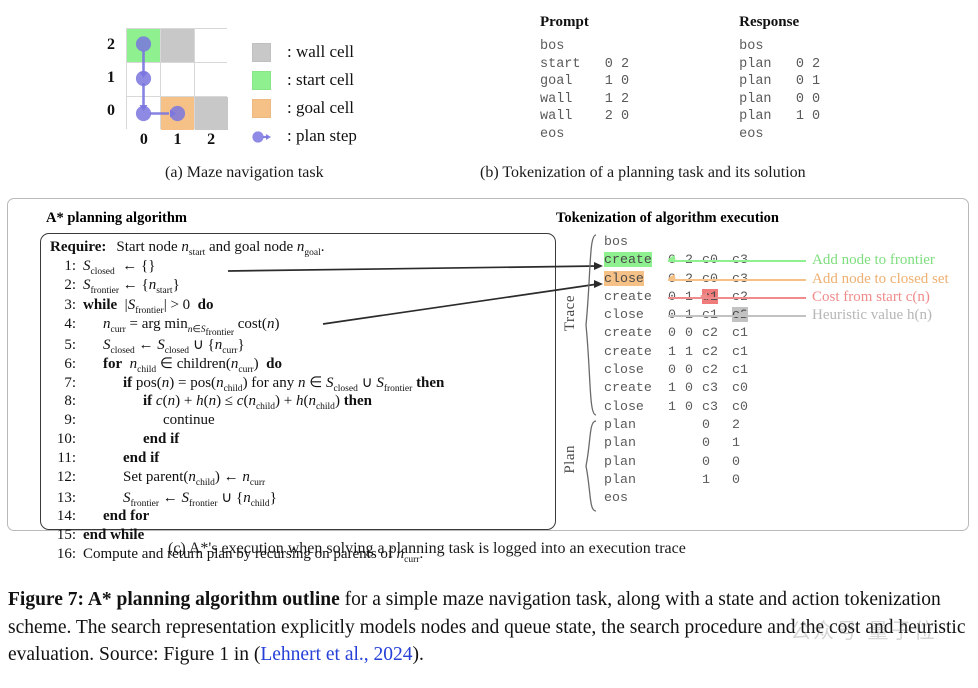 The image size is (978, 688). Describe the element at coordinates (78, 247) in the screenshot. I see `algorithm-line-number: Require:` at that location.